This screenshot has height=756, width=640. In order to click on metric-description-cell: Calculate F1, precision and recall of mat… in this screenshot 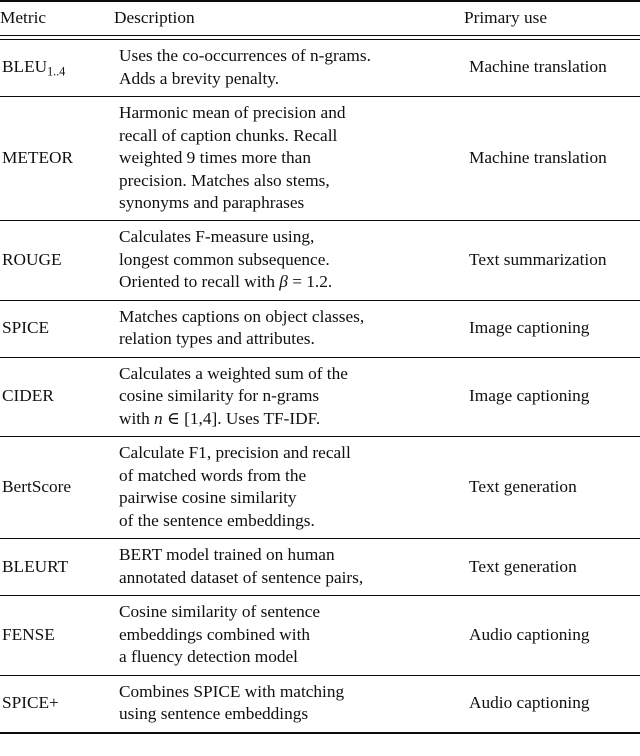, I will do `click(289, 487)`.